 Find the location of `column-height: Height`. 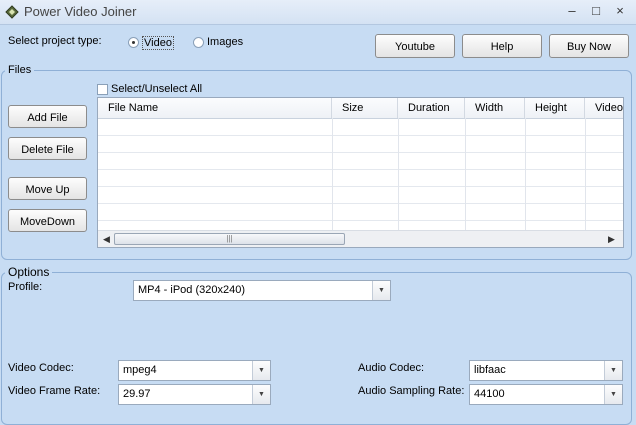

column-height: Height is located at coordinates (555, 108).